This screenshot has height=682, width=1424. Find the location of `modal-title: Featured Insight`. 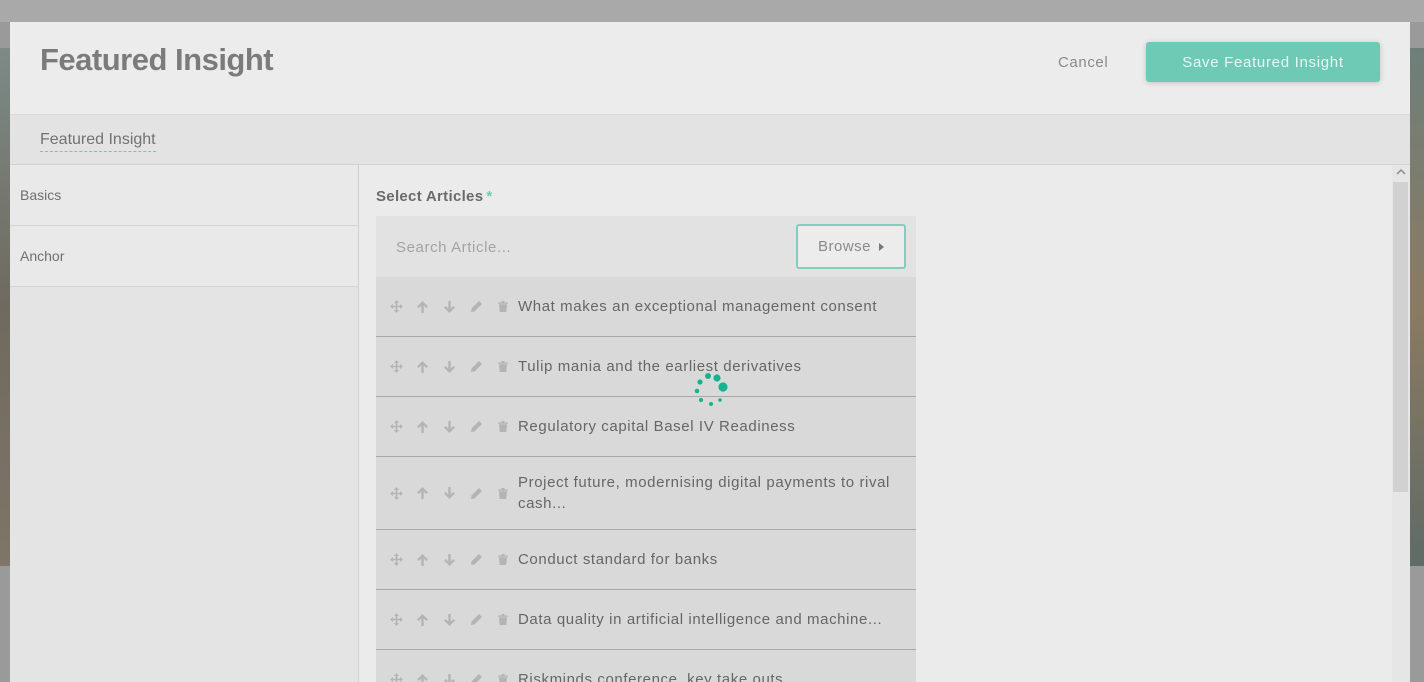

modal-title: Featured Insight is located at coordinates (157, 59).